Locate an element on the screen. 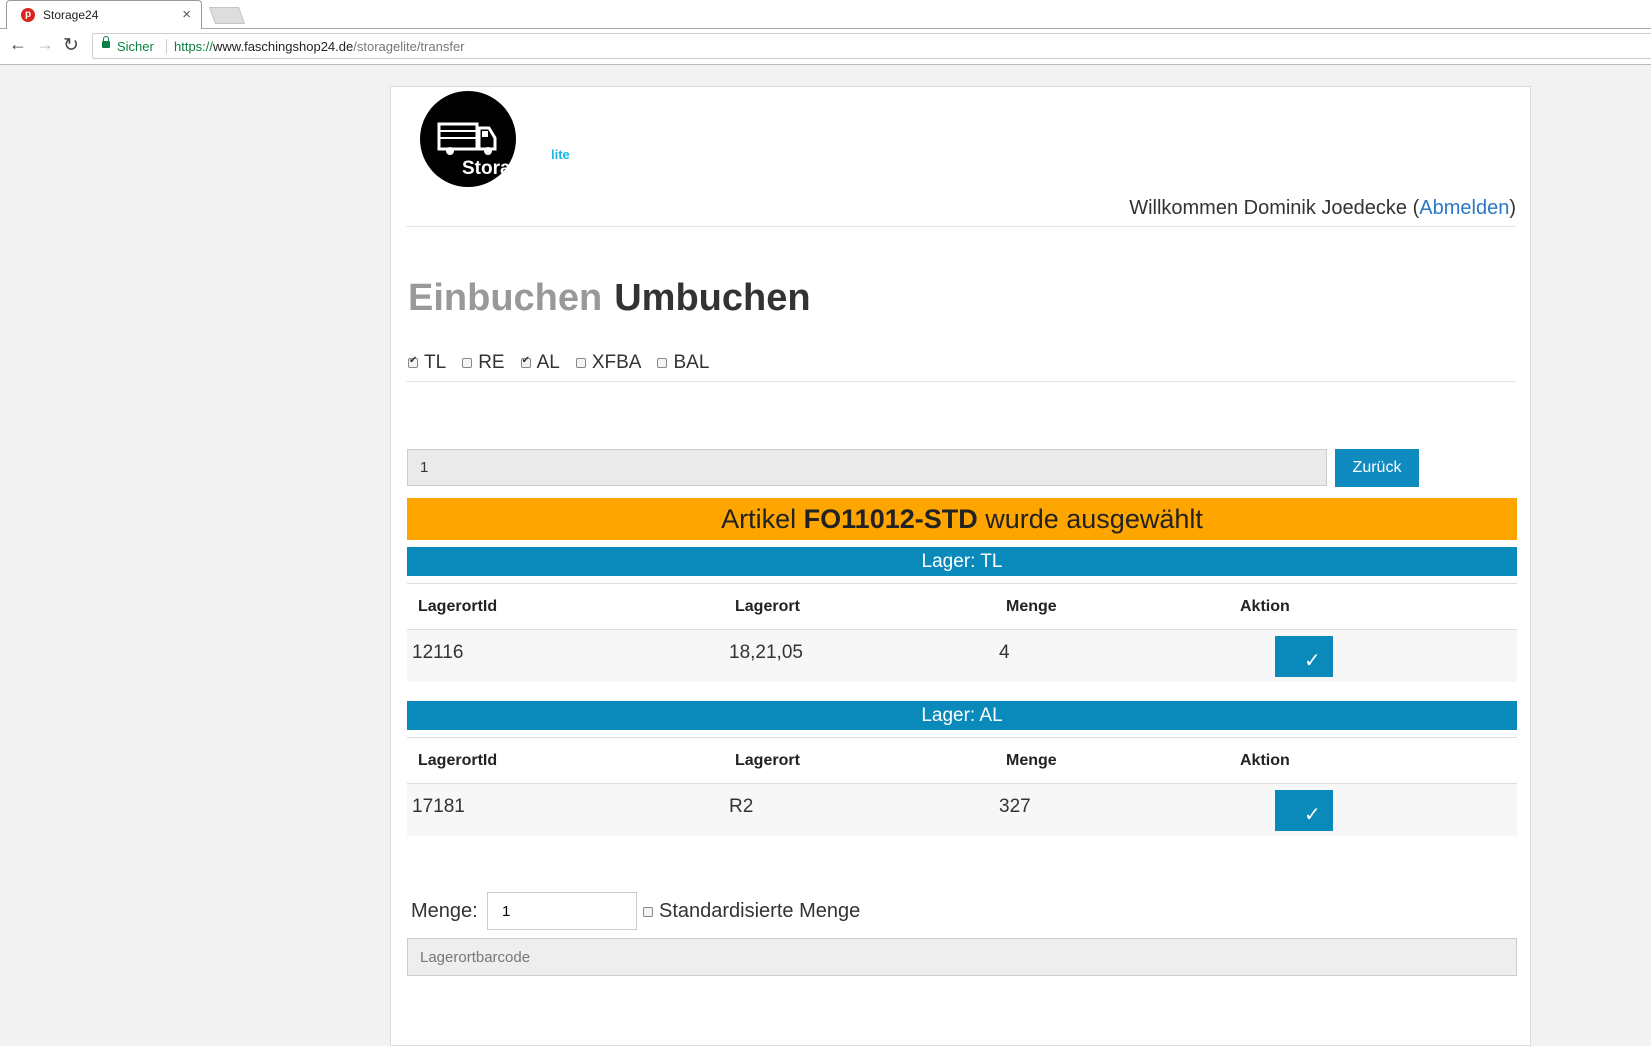  omnibox-divider is located at coordinates (166, 46).